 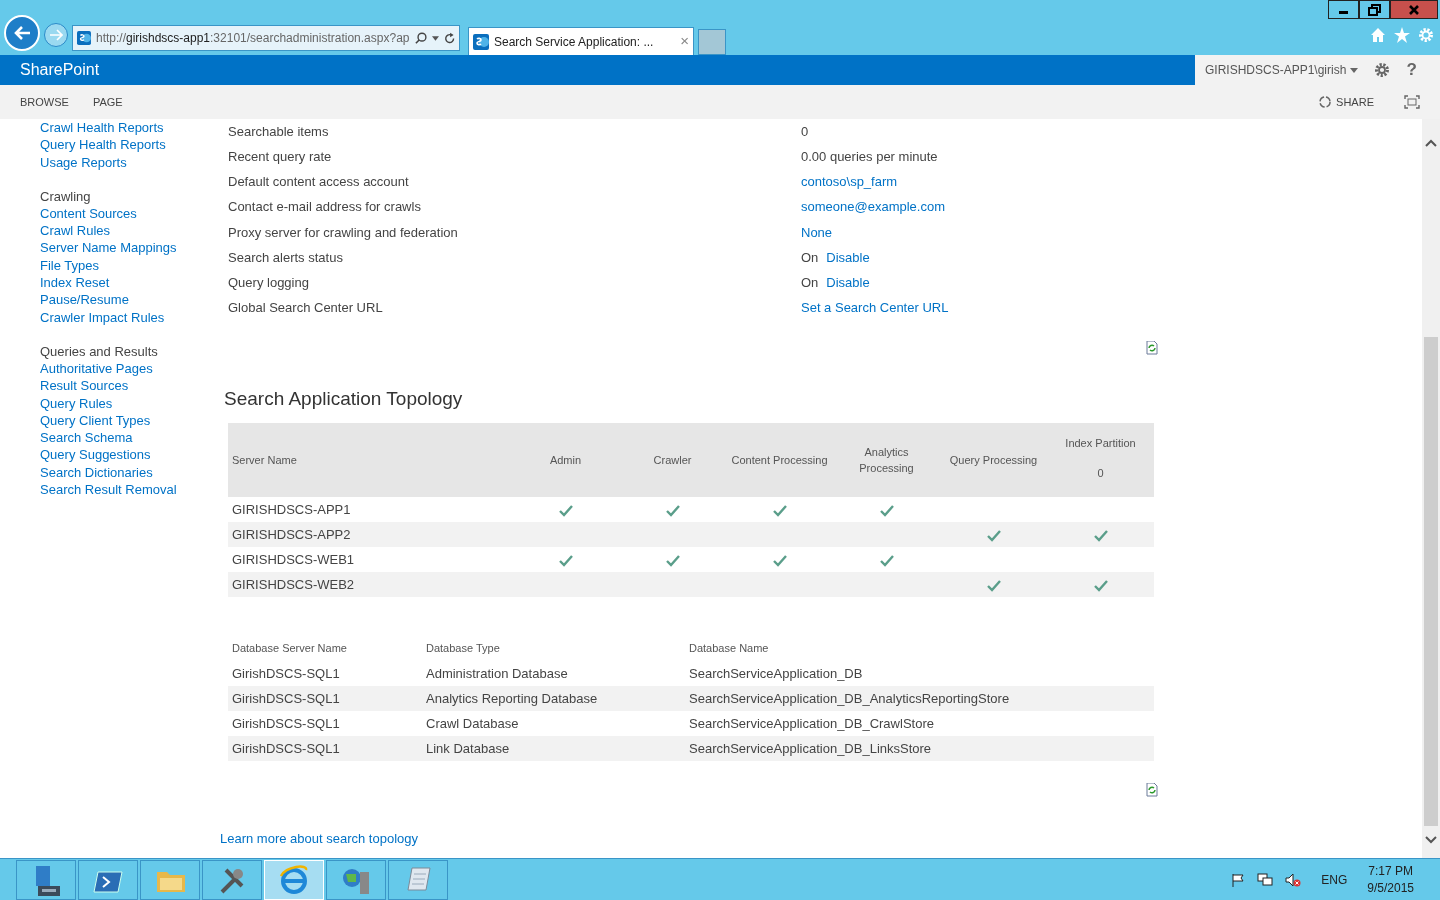 What do you see at coordinates (134, 128) in the screenshot?
I see `nav-link: Crawl Health Reports` at bounding box center [134, 128].